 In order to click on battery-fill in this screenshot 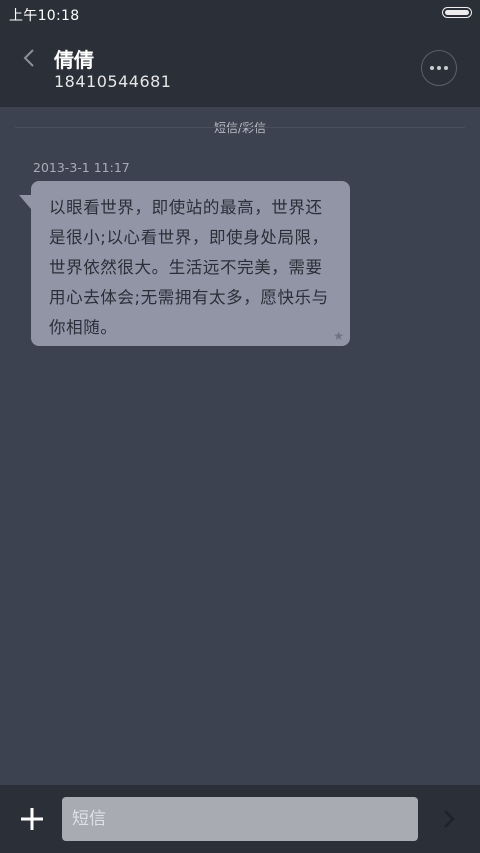, I will do `click(457, 12)`.